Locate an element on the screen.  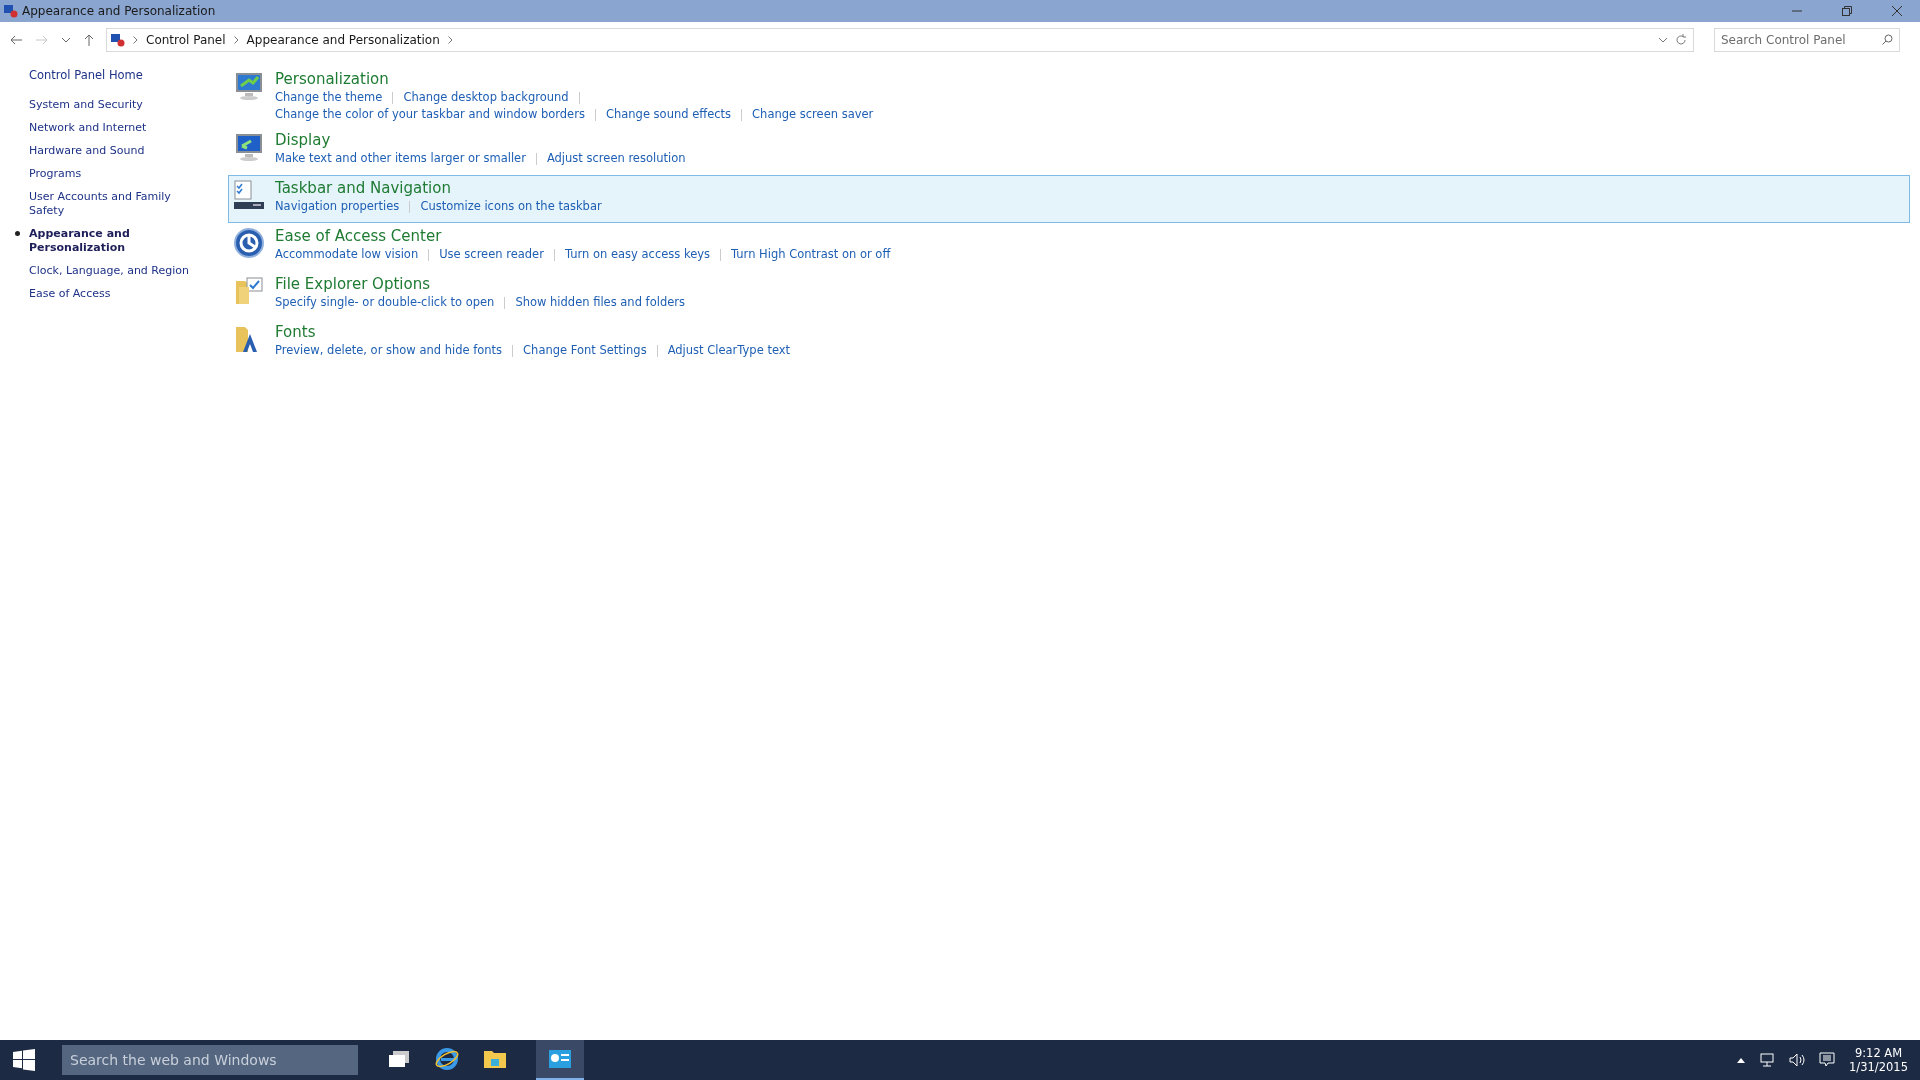
restore-icon is located at coordinates (1847, 11).